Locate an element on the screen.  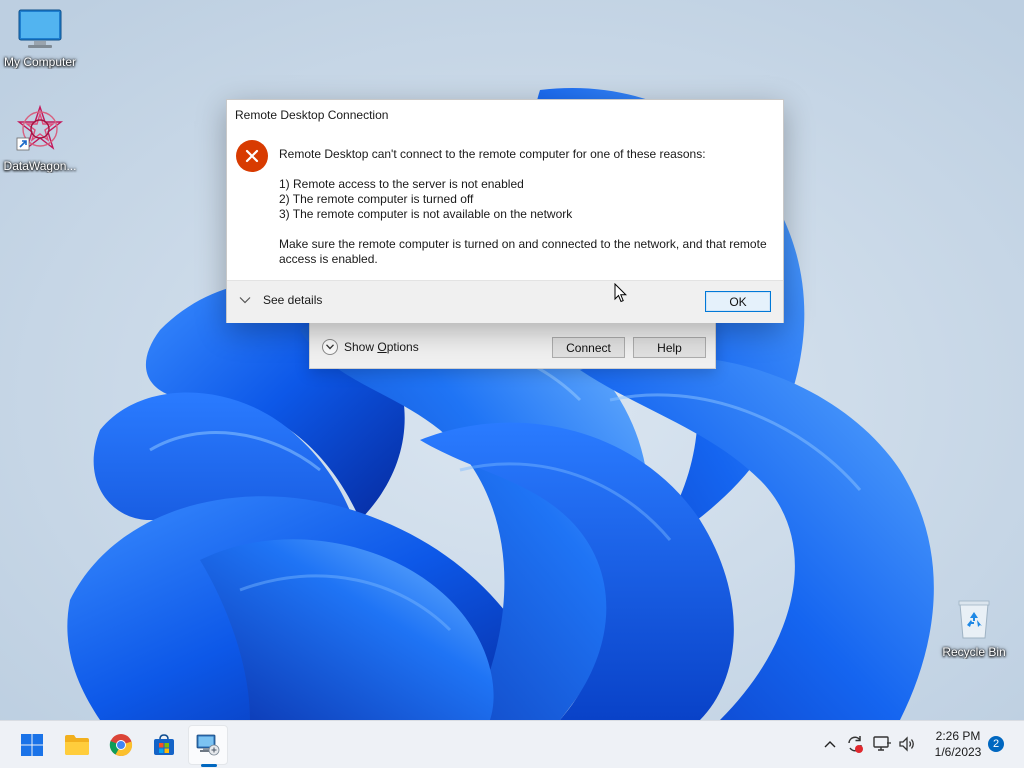
sync-status-button is located at coordinates (855, 744).